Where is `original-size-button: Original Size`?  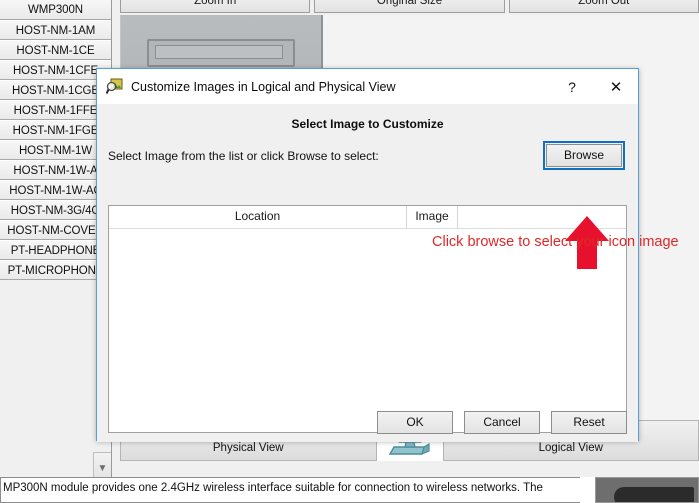 original-size-button: Original Size is located at coordinates (409, 6).